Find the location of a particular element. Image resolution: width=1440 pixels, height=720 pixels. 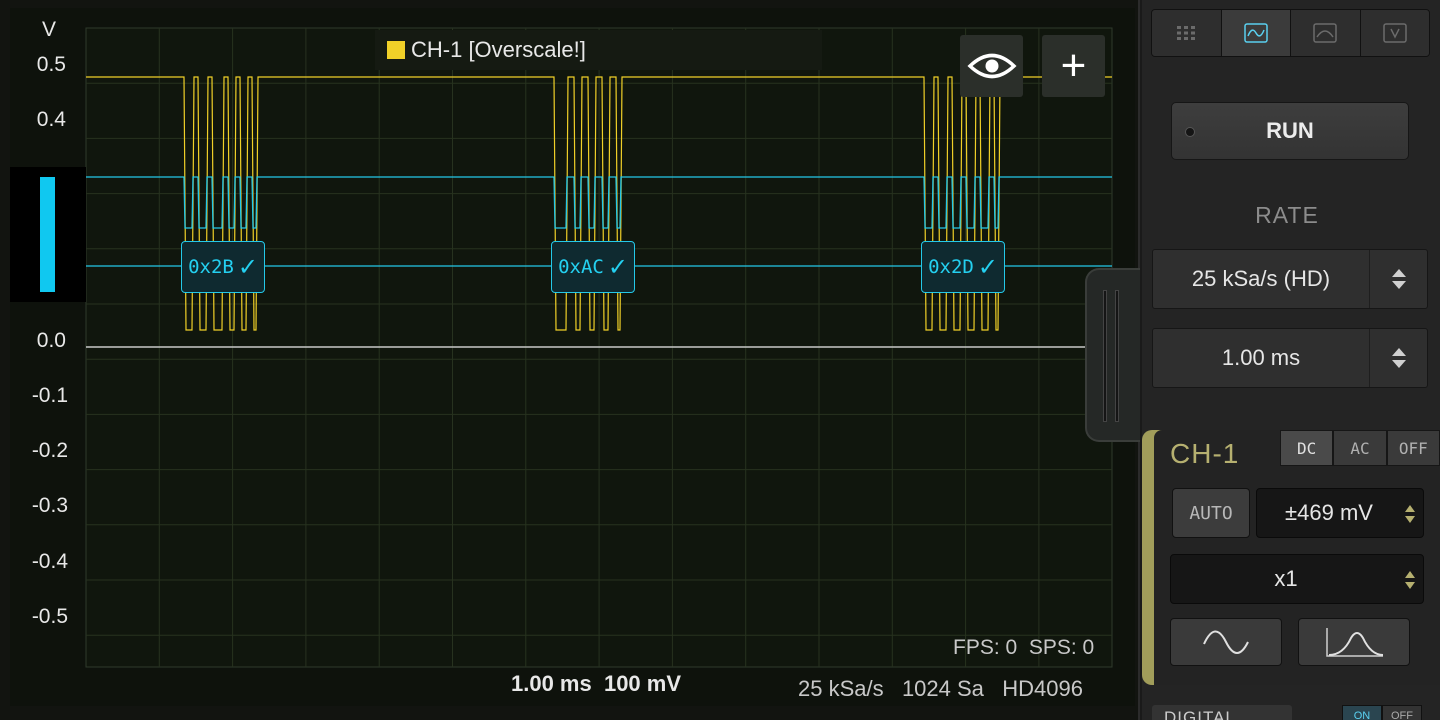

spectrum-button is located at coordinates (1354, 642).